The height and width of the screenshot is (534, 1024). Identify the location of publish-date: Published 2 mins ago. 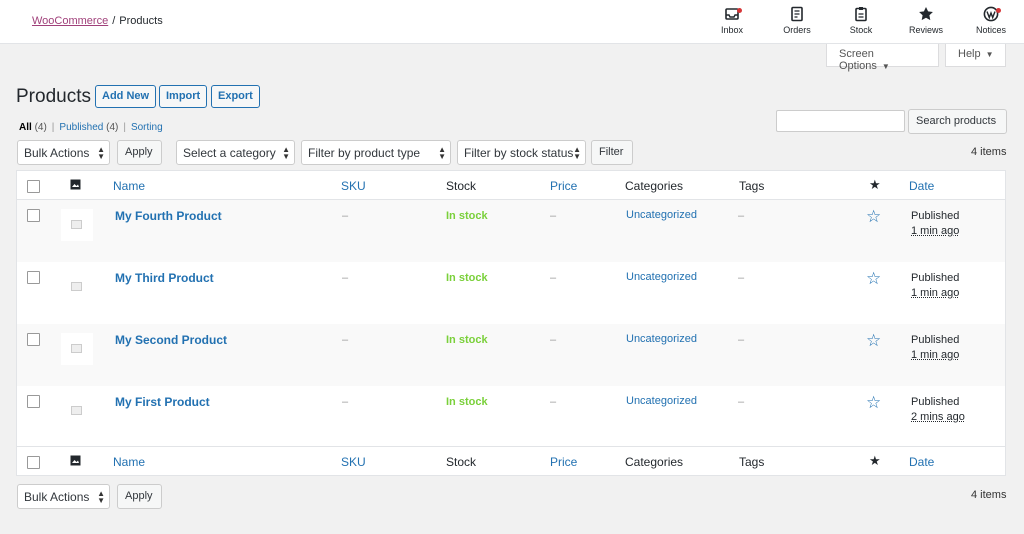
(938, 410).